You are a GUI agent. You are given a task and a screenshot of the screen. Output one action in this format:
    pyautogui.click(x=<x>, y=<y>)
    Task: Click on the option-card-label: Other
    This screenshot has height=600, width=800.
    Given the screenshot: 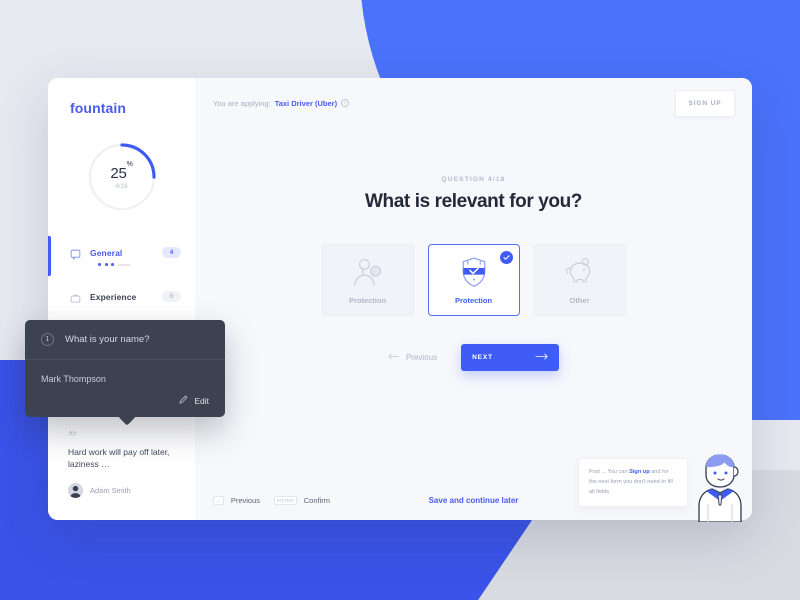 What is the action you would take?
    pyautogui.click(x=579, y=300)
    